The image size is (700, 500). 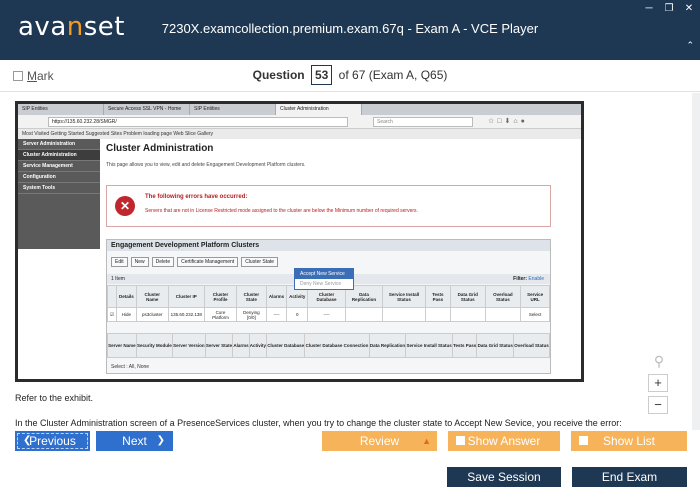 I want to click on dropdown-option: Accept New Service, so click(x=324, y=274).